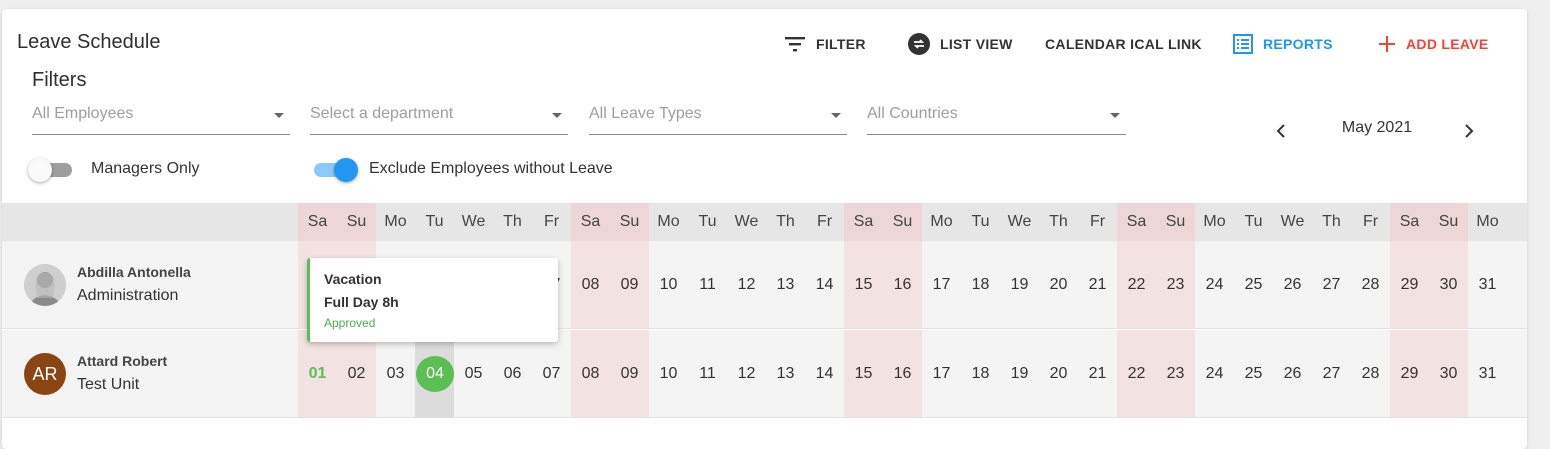 The image size is (1550, 449). I want to click on page-title: Leave Schedule, so click(89, 42).